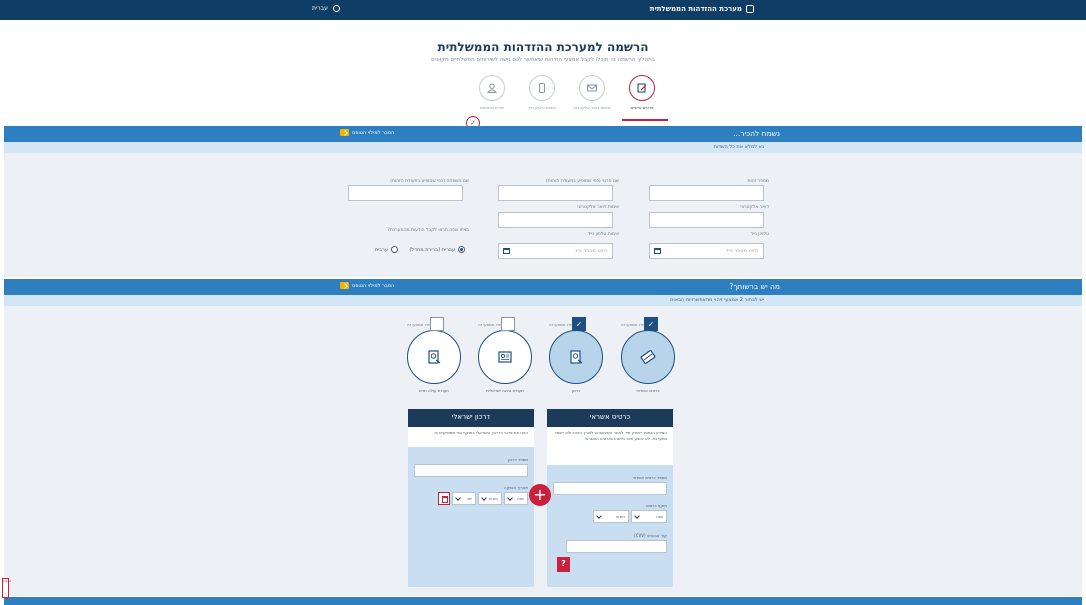 Image resolution: width=1086 pixels, height=605 pixels. Describe the element at coordinates (492, 107) in the screenshot. I see `step-label: יצירת משתמש` at that location.